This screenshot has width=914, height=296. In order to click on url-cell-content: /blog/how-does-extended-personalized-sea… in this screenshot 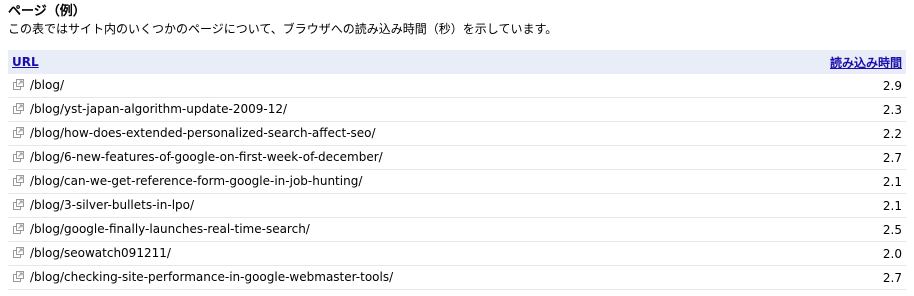, I will do `click(194, 133)`.